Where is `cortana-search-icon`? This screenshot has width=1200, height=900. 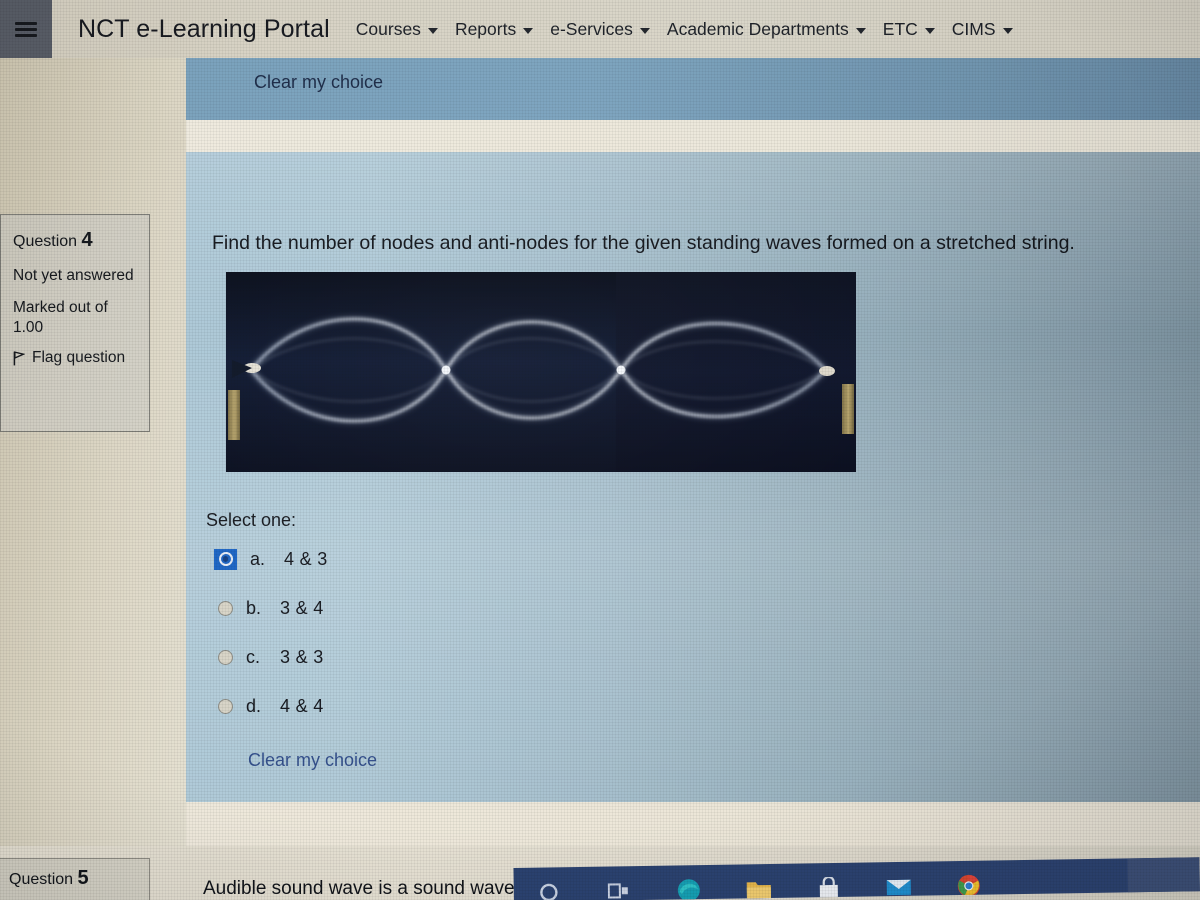
cortana-search-icon is located at coordinates (548, 883).